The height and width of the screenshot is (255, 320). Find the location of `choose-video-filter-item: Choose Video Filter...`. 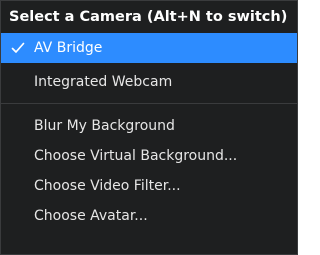

choose-video-filter-item: Choose Video Filter... is located at coordinates (149, 186).